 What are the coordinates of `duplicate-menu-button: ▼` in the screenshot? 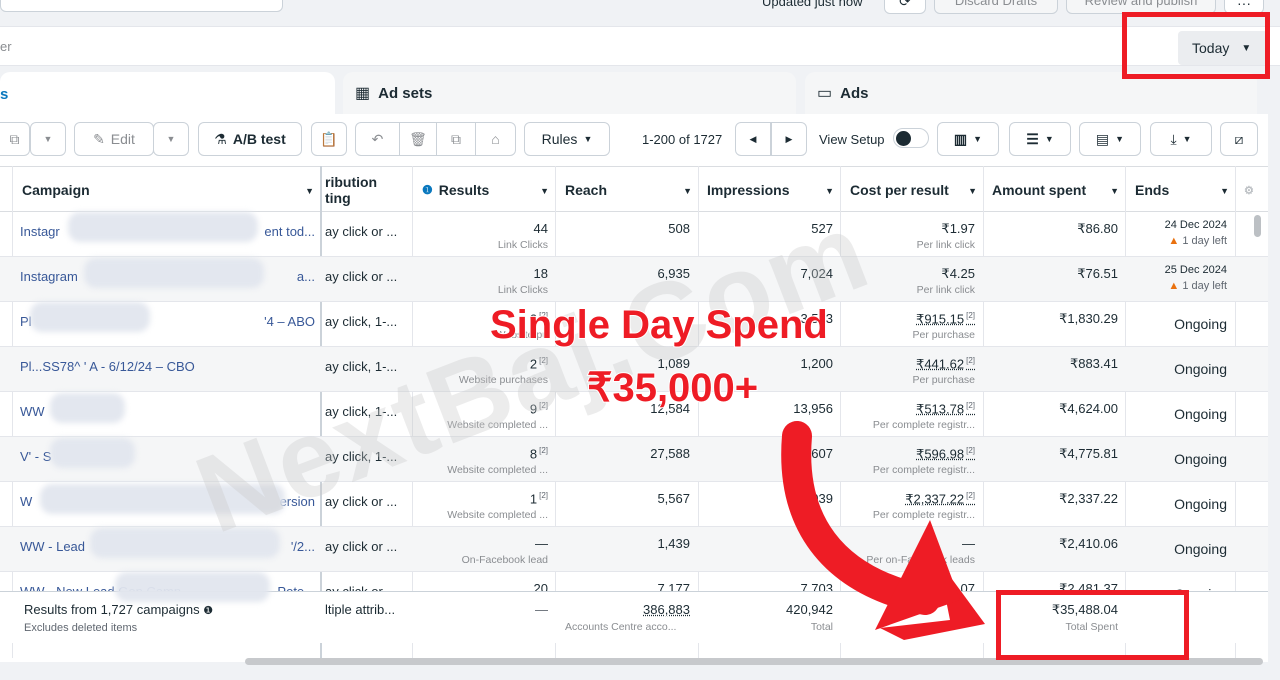 It's located at (48, 139).